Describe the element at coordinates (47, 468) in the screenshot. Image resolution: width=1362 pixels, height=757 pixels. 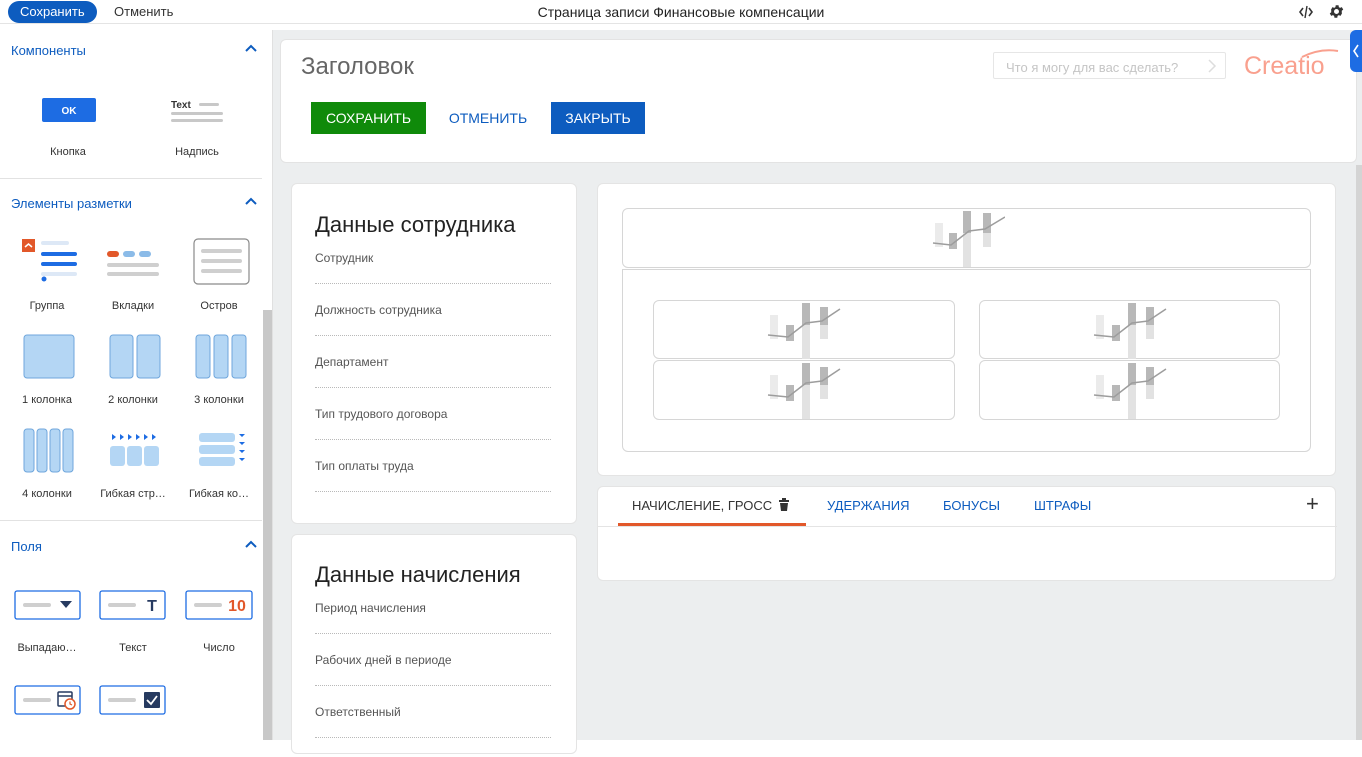
I see `layout-four-columns: 4 колонки` at that location.